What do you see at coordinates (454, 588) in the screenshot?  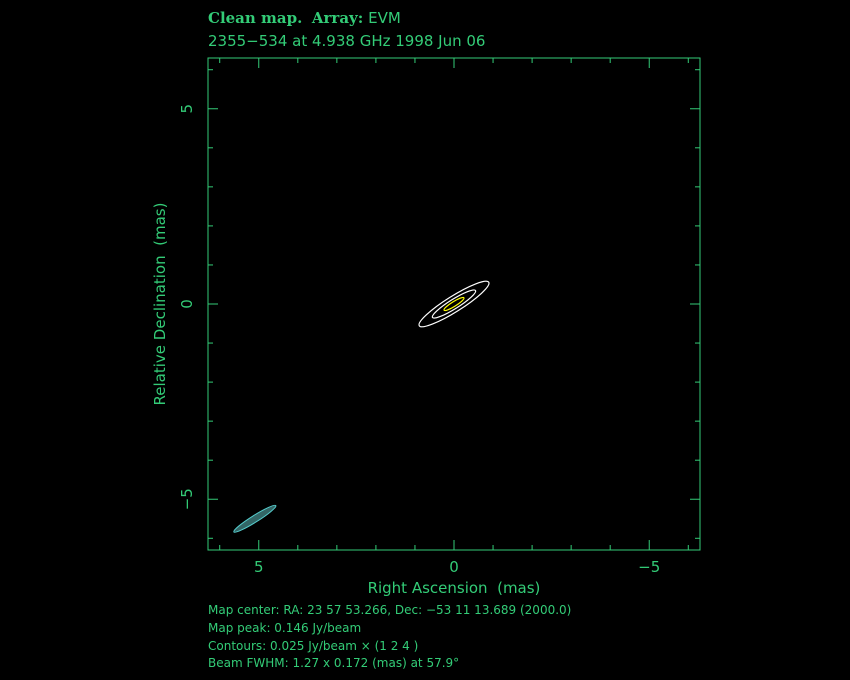 I see `x-axis-label: Right Ascension (mas)` at bounding box center [454, 588].